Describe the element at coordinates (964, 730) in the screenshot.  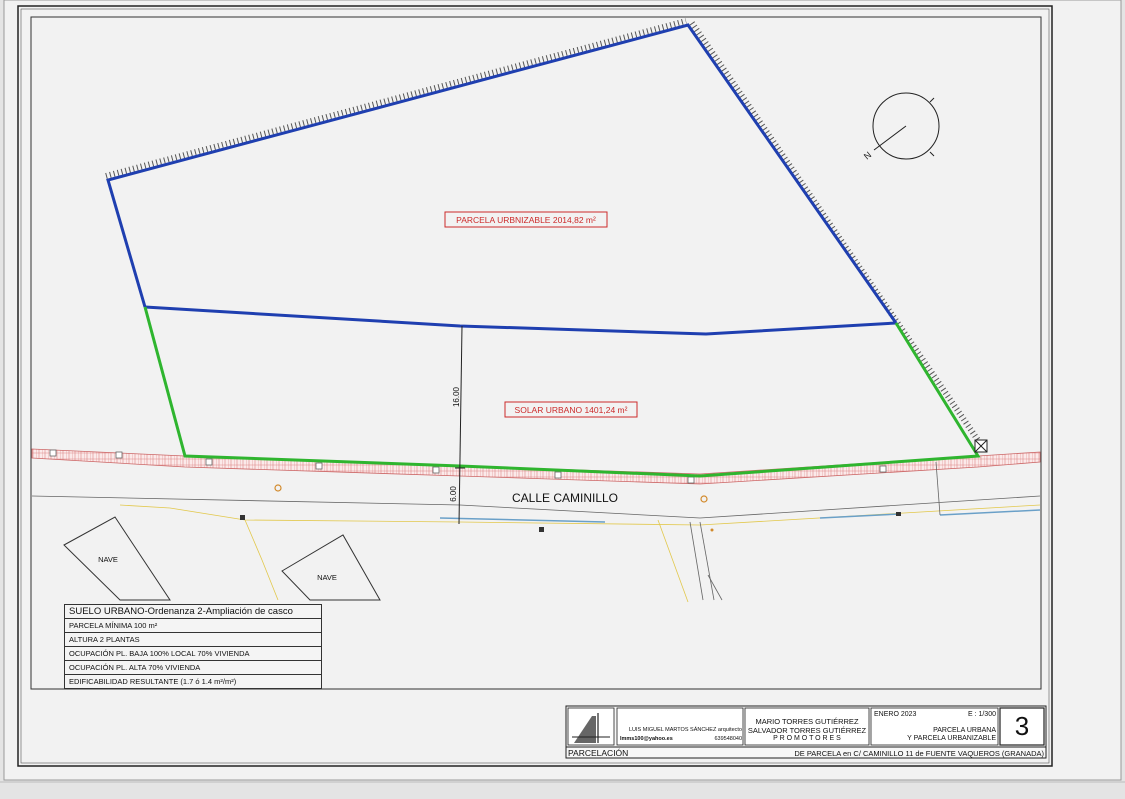
I see `drawing-description: PARCELA URBANA` at that location.